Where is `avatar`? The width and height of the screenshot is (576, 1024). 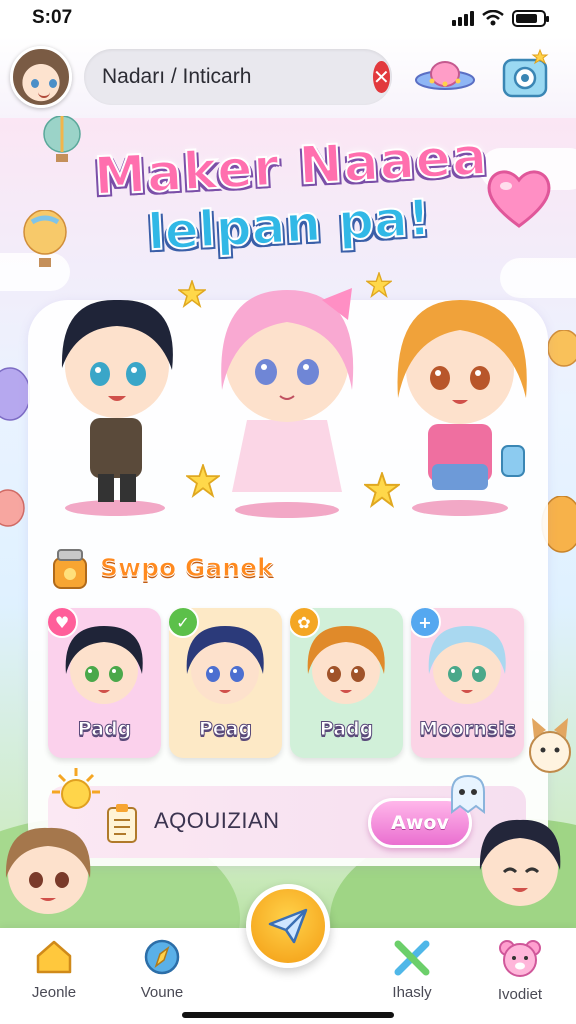
avatar is located at coordinates (41, 77).